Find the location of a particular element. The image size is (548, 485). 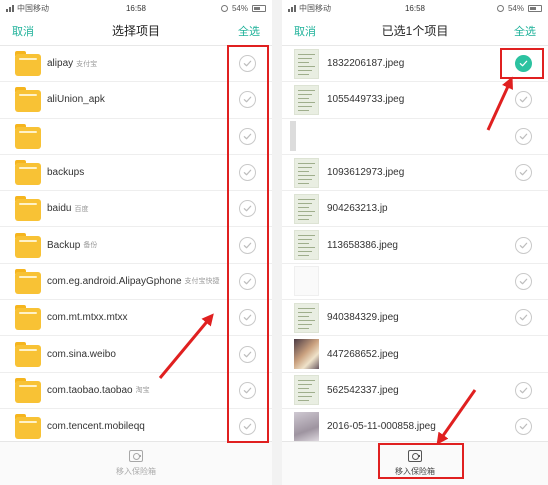

list-item: com.tencent.mobileqq is located at coordinates (136, 427).